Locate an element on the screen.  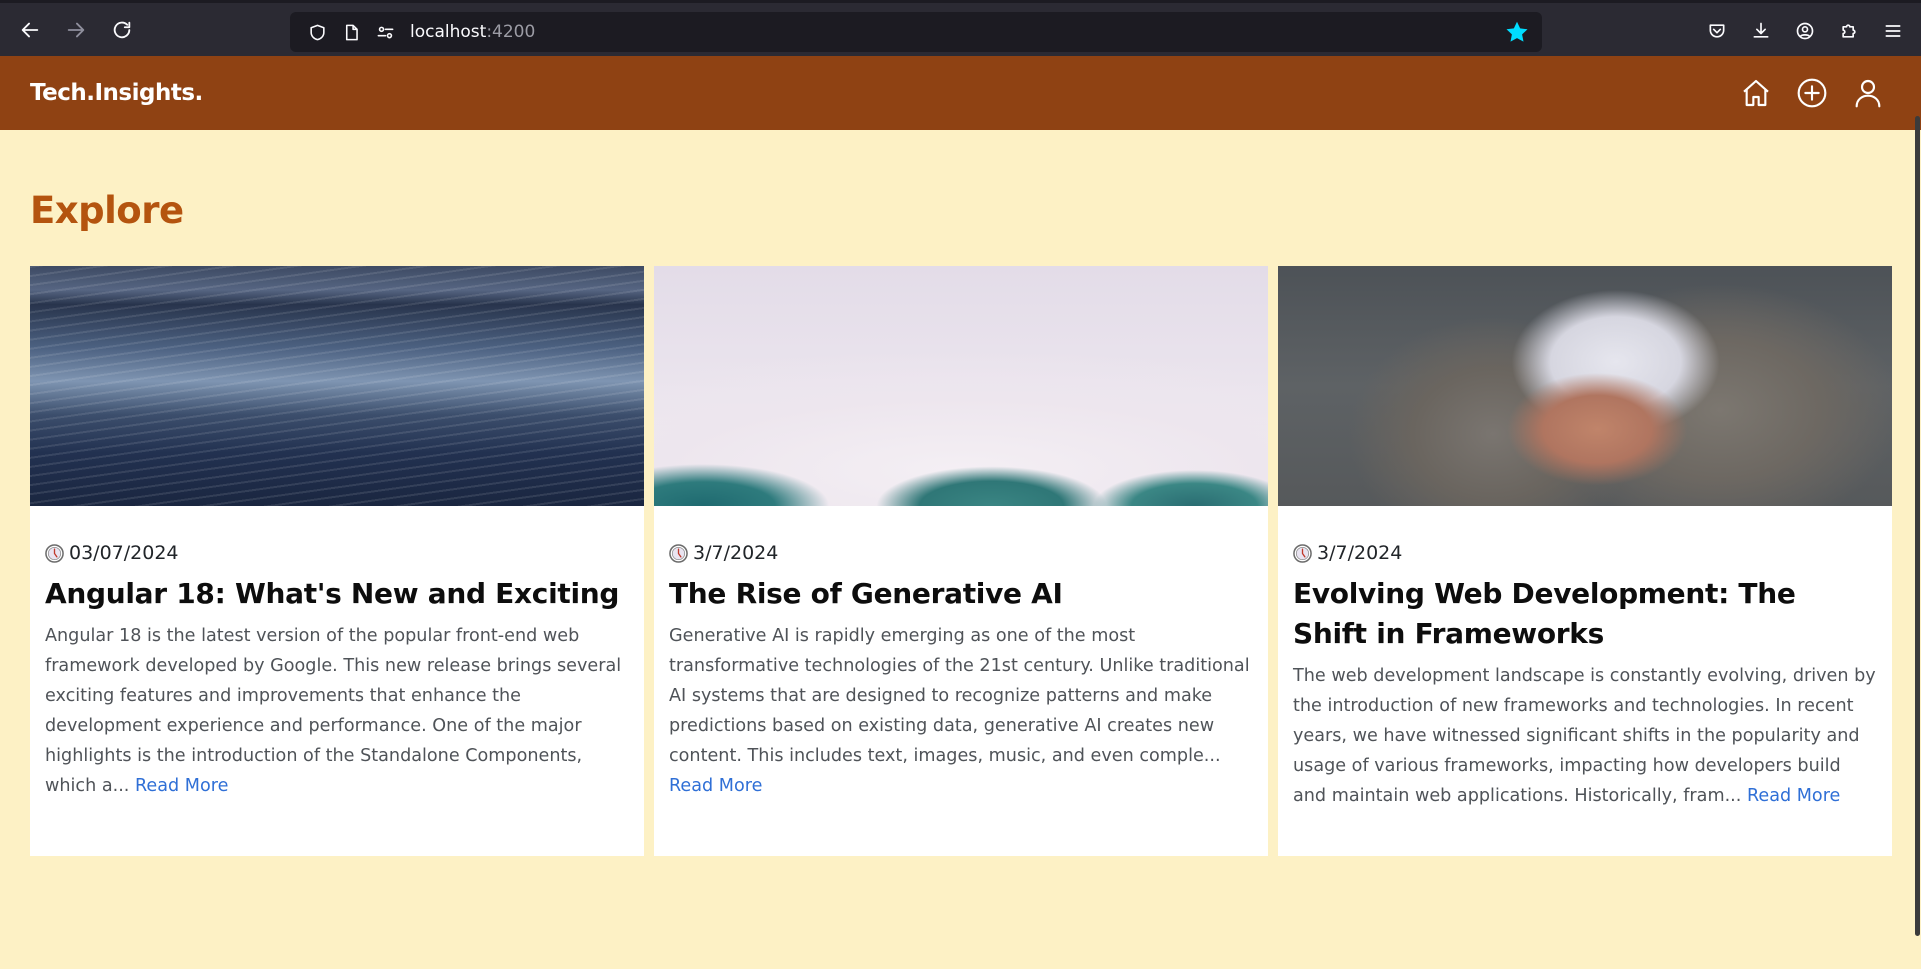
header-nav is located at coordinates (1812, 93).